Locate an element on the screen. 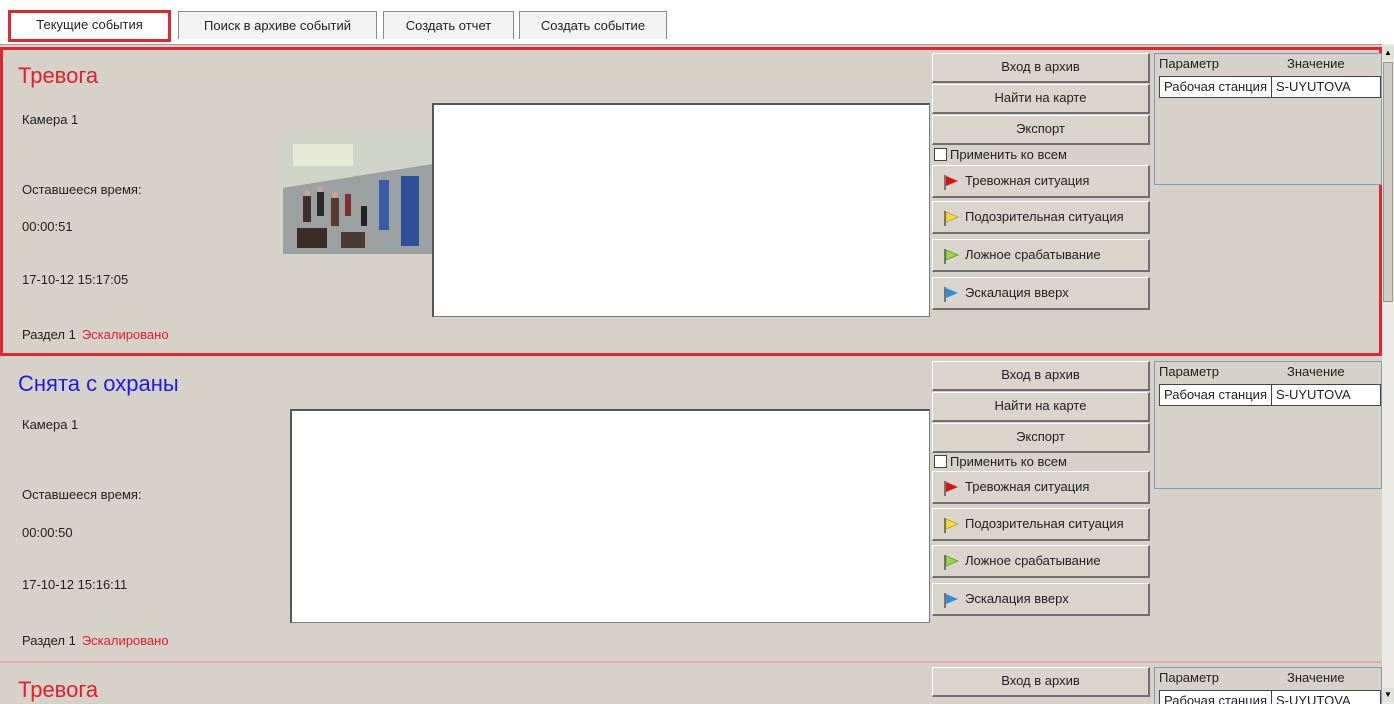 Image resolution: width=1394 pixels, height=704 pixels. camera-snapshot-image is located at coordinates (358, 195).